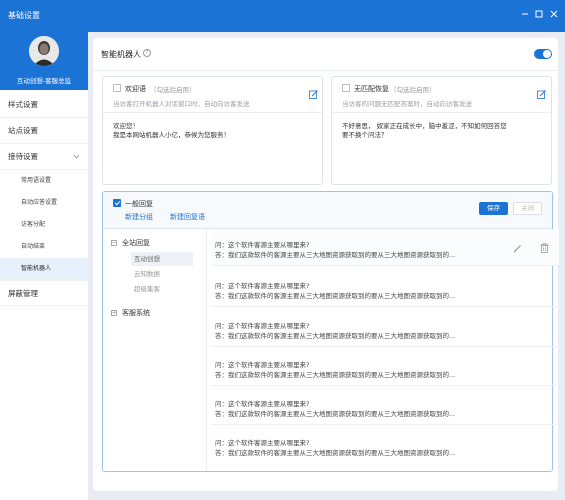 The width and height of the screenshot is (565, 500). I want to click on sidebar-subitem-auto-end: 自动结束, so click(44, 247).